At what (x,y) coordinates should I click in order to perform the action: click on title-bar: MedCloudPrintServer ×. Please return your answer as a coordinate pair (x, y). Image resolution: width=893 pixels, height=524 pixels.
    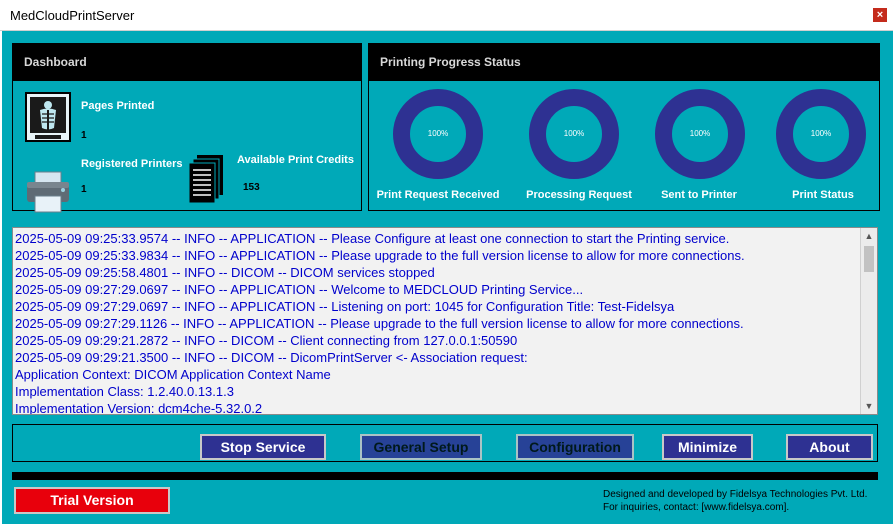
    Looking at the image, I should click on (446, 15).